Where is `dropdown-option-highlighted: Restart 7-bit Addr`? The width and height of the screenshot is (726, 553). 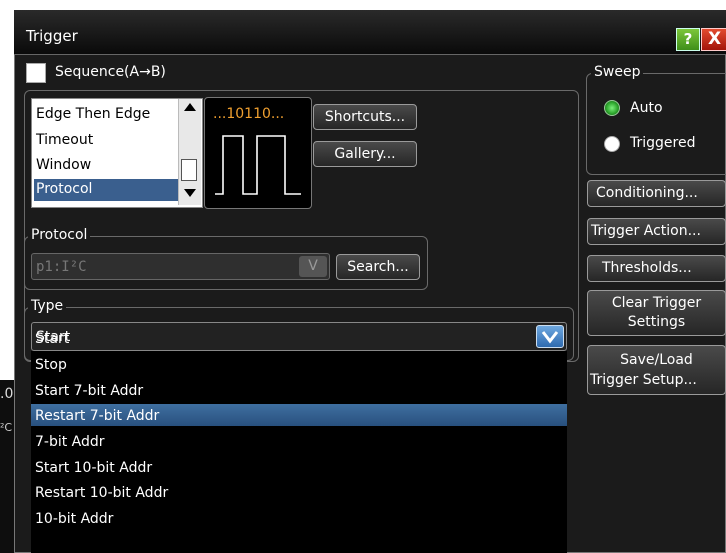
dropdown-option-highlighted: Restart 7-bit Addr is located at coordinates (97, 416).